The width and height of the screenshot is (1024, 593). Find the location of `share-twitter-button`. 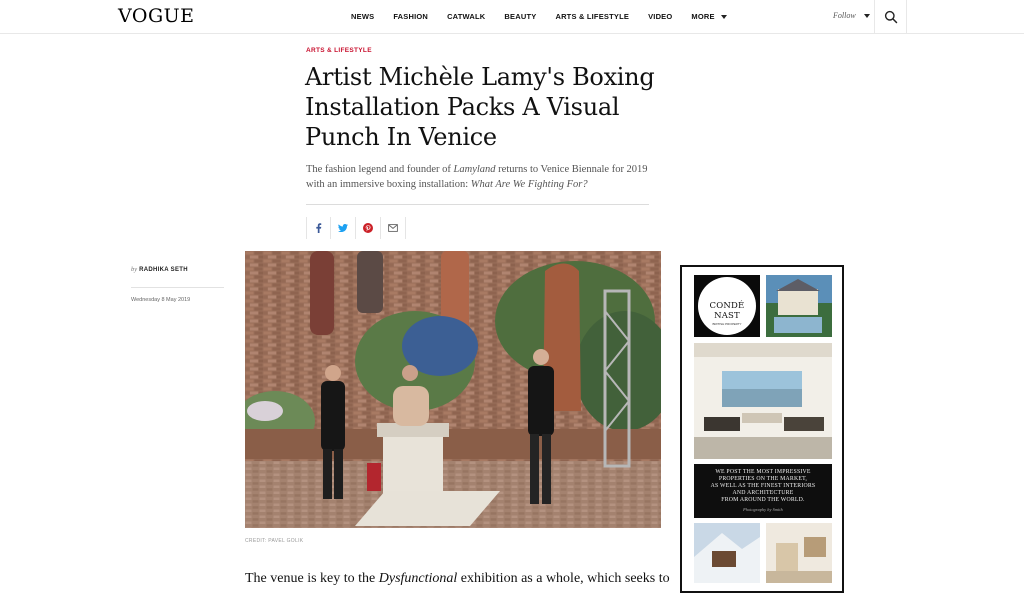

share-twitter-button is located at coordinates (343, 228).